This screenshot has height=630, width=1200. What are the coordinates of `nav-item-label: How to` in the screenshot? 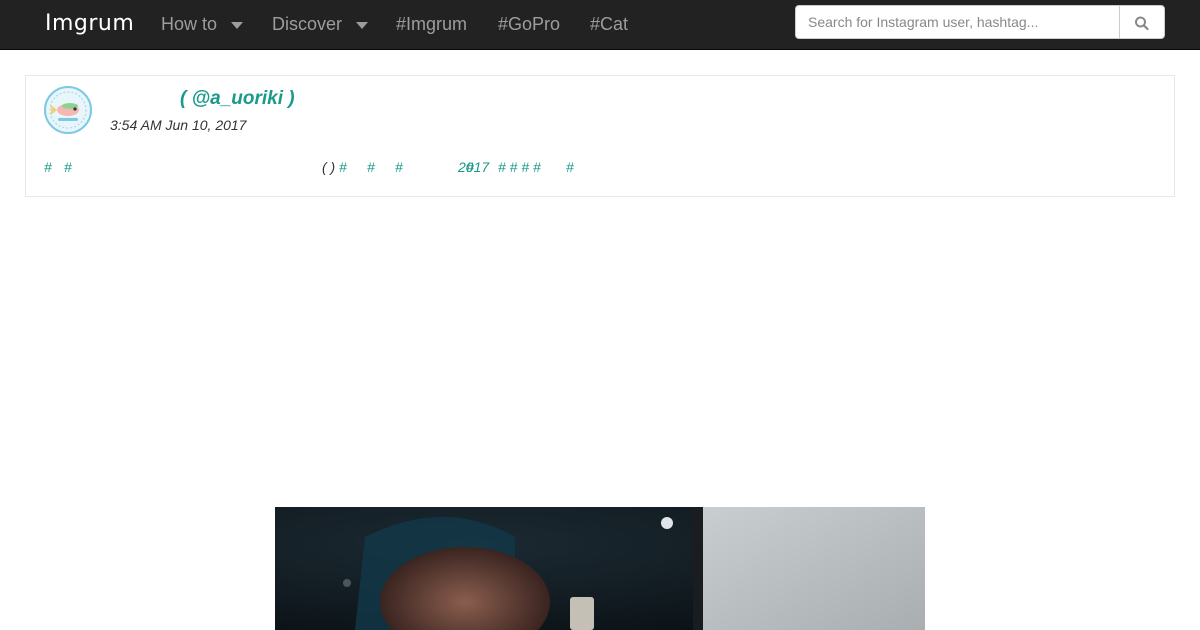 It's located at (189, 24).